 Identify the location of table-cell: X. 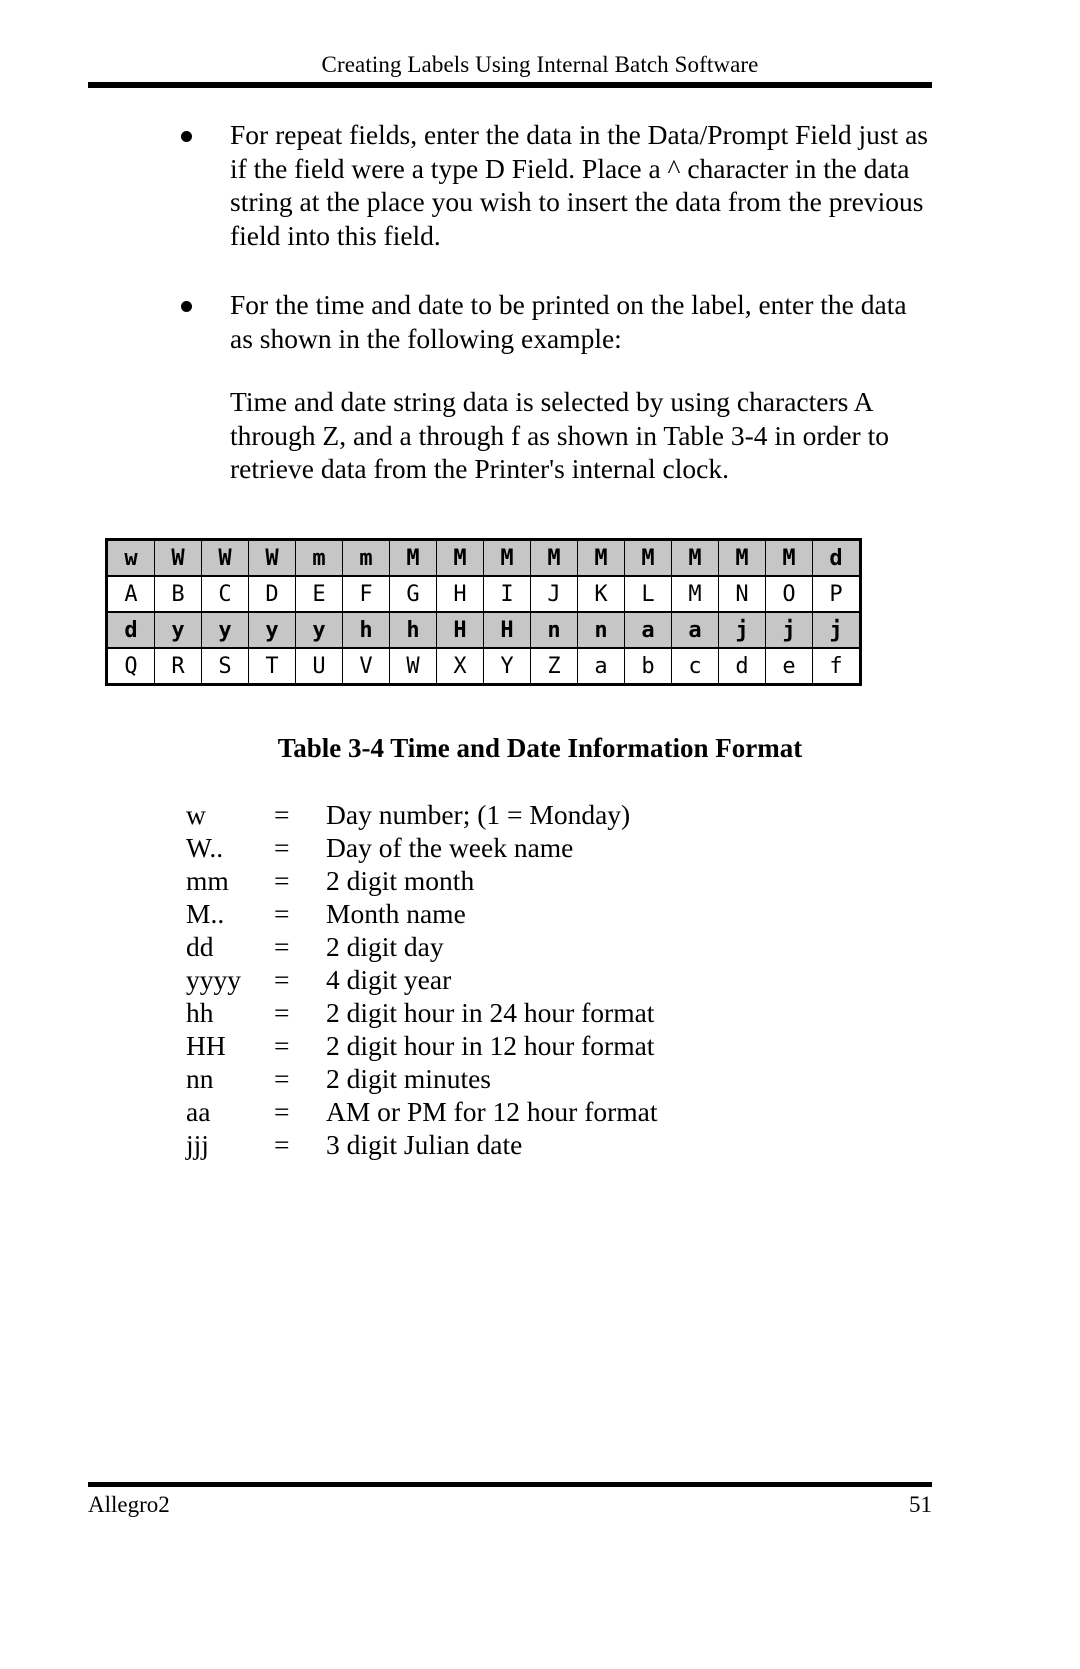
(460, 666).